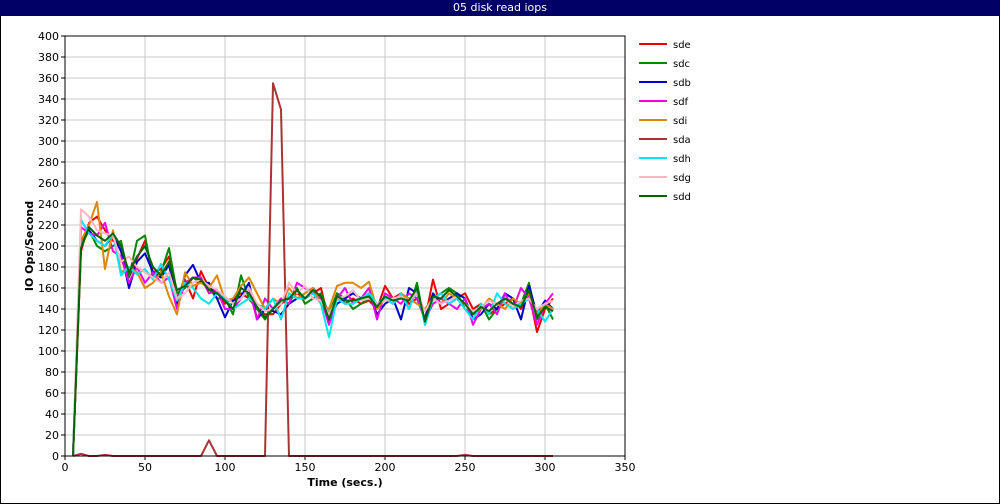 Image resolution: width=1000 pixels, height=504 pixels. Describe the element at coordinates (465, 467) in the screenshot. I see `x-tick-label: 250` at that location.